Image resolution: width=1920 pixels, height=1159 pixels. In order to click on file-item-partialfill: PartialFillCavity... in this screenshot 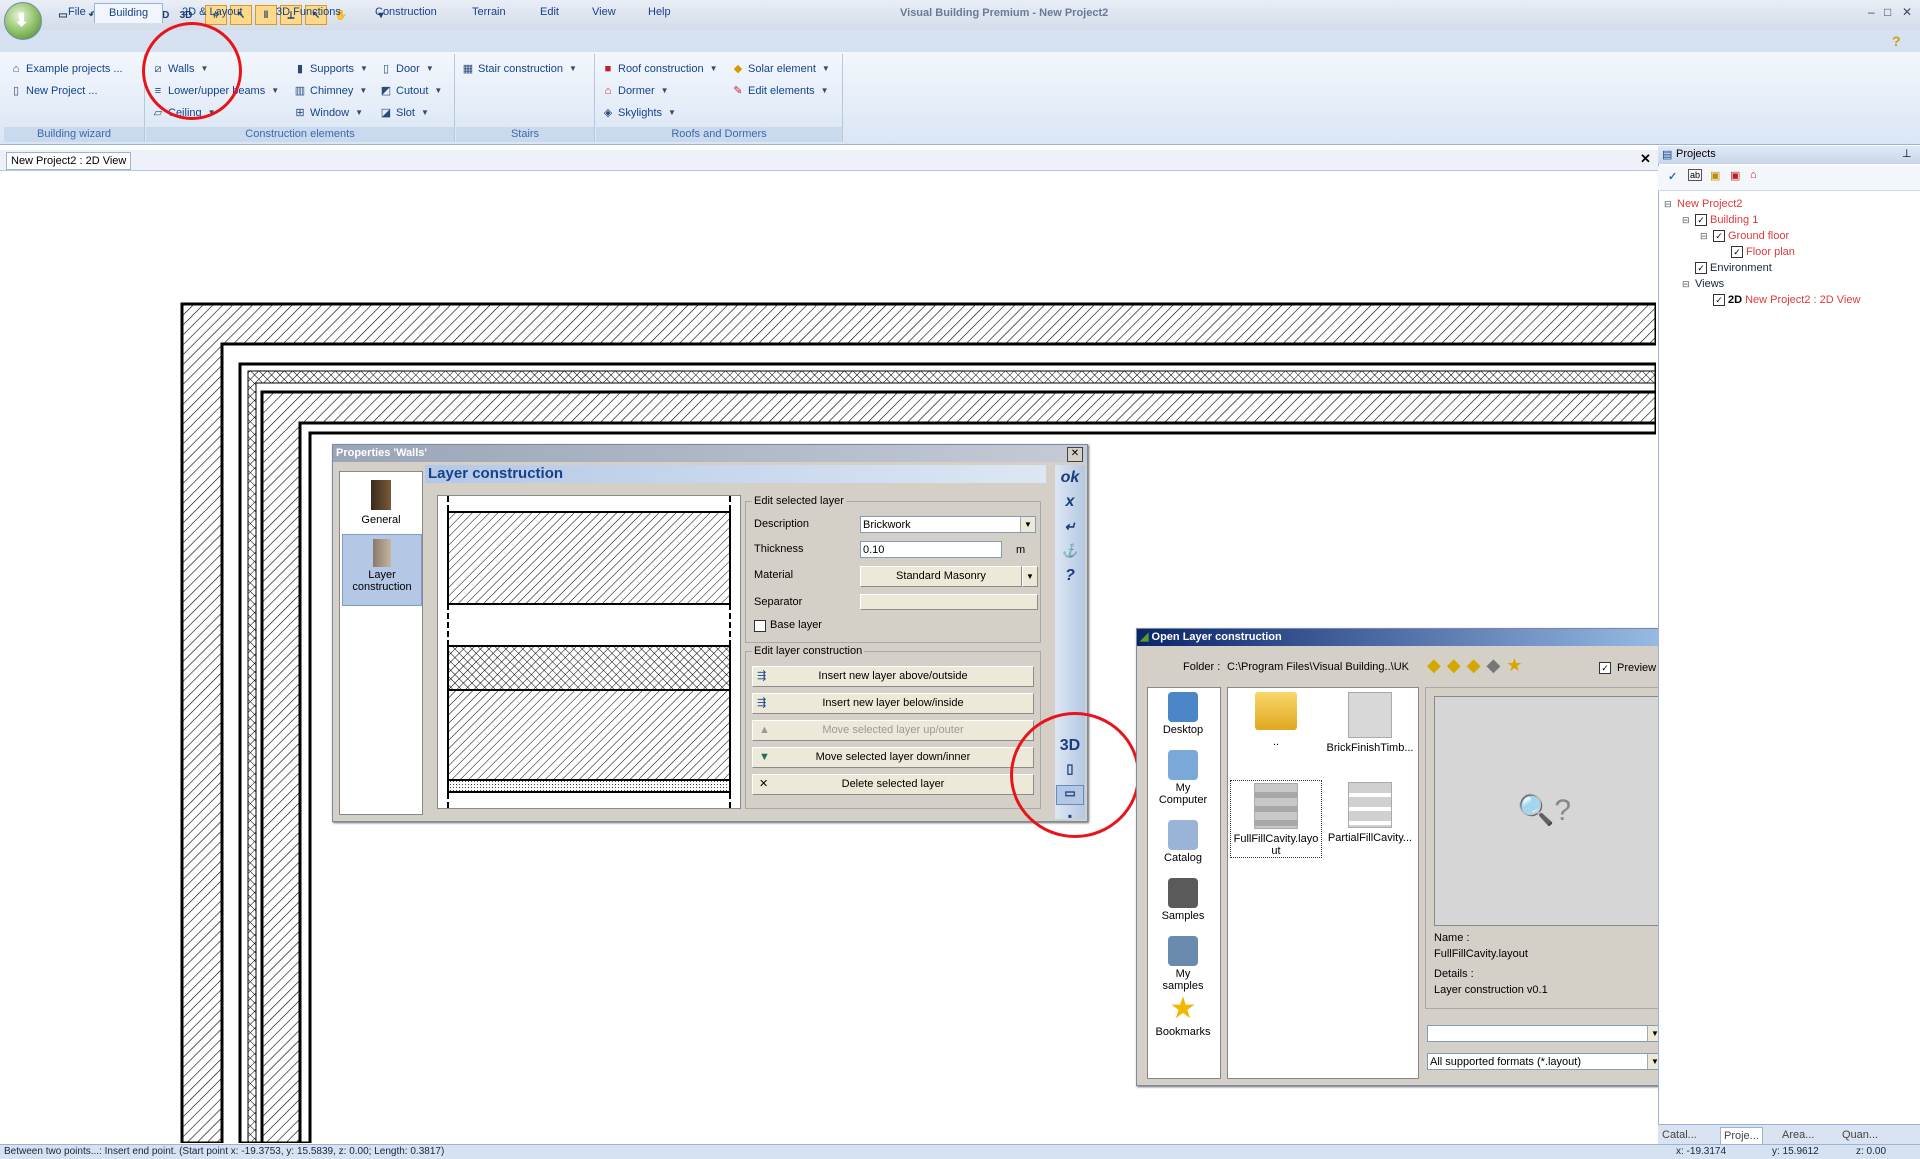, I will do `click(1370, 812)`.